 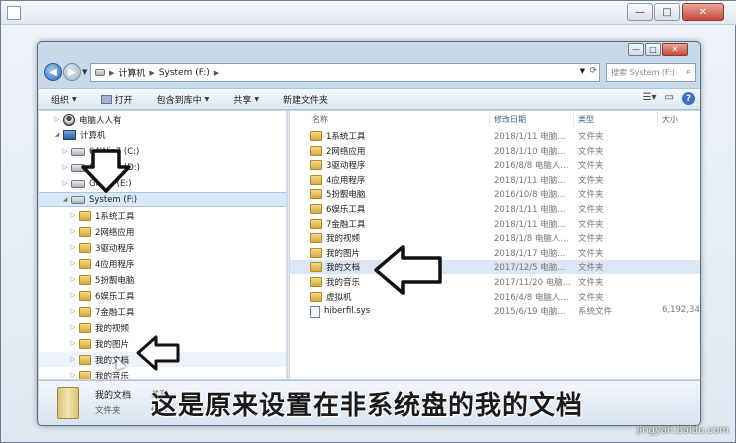 I want to click on file-row: 我的音乐 2017/11/20 电脑... 文件夹, so click(x=495, y=282).